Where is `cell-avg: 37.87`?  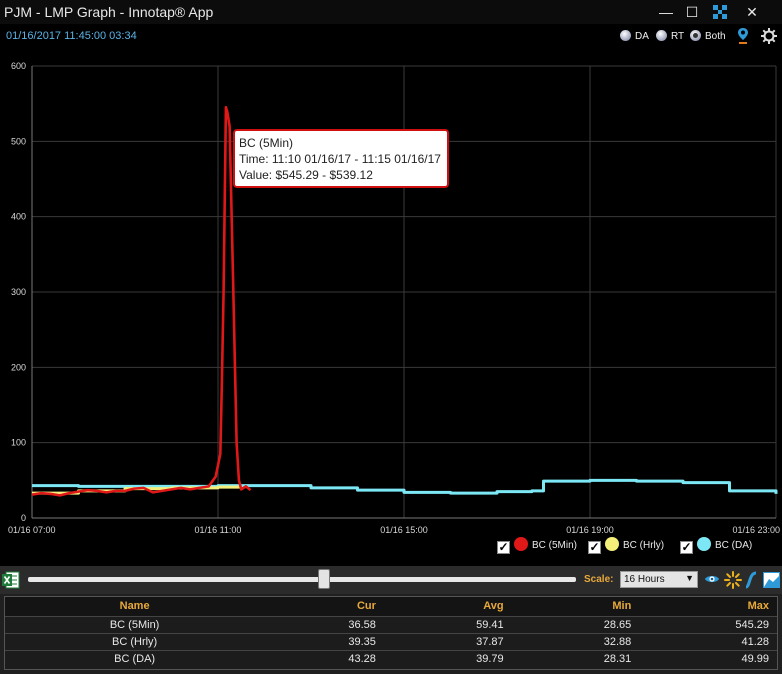
cell-avg: 37.87 is located at coordinates (447, 641).